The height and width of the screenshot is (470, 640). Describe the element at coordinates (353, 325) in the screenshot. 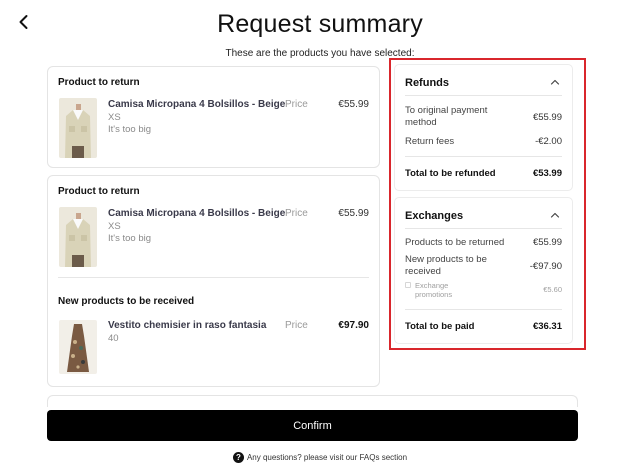

I see `new-product-price: €97.90` at that location.